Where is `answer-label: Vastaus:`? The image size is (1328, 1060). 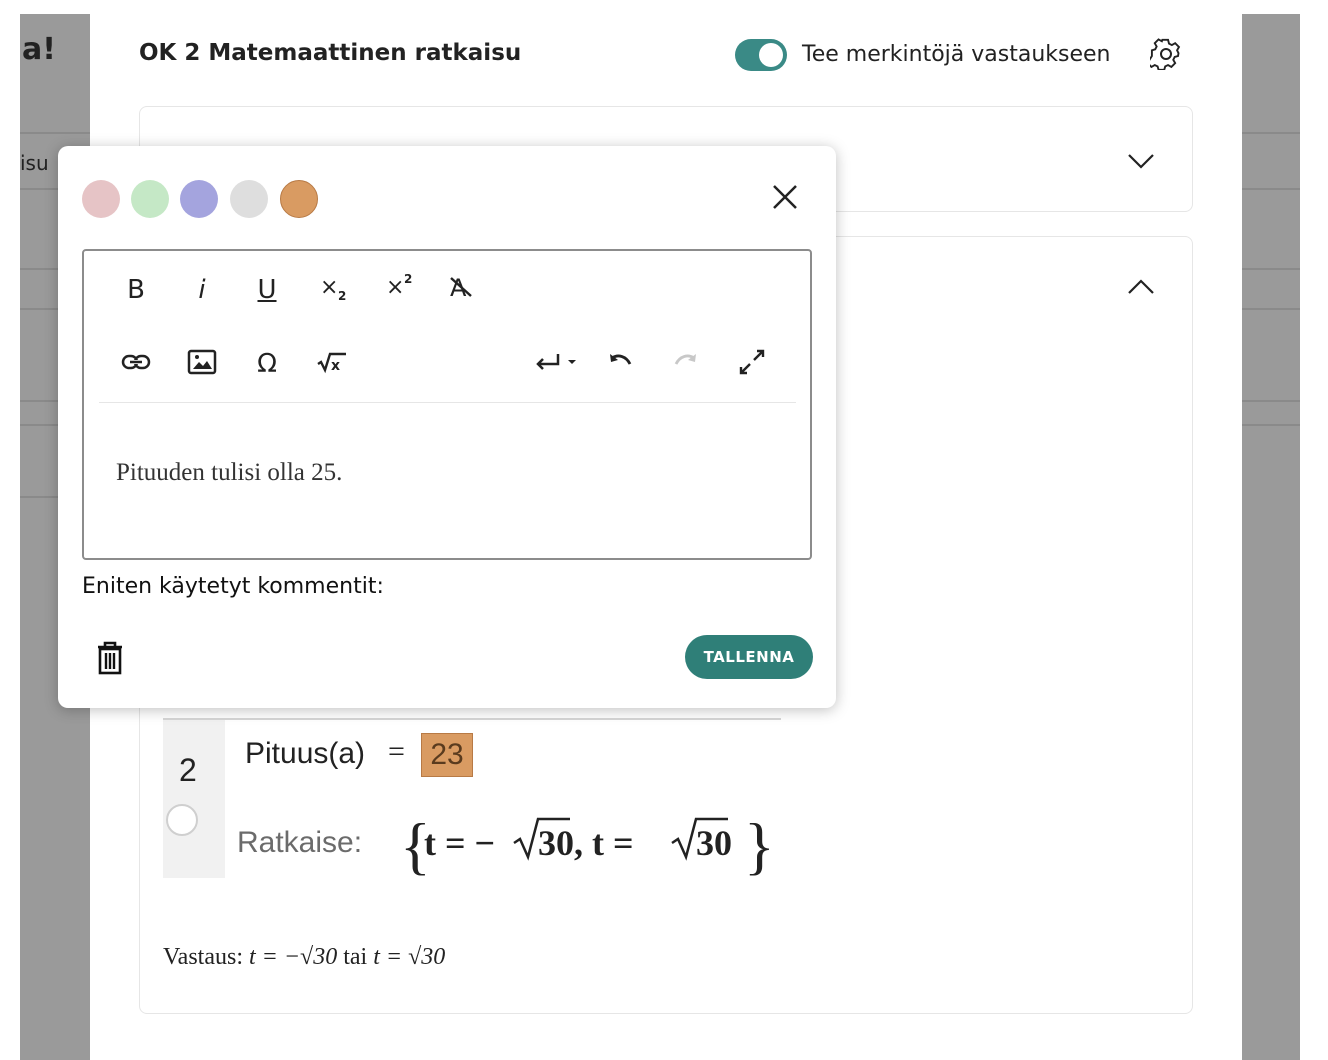
answer-label: Vastaus: is located at coordinates (203, 957).